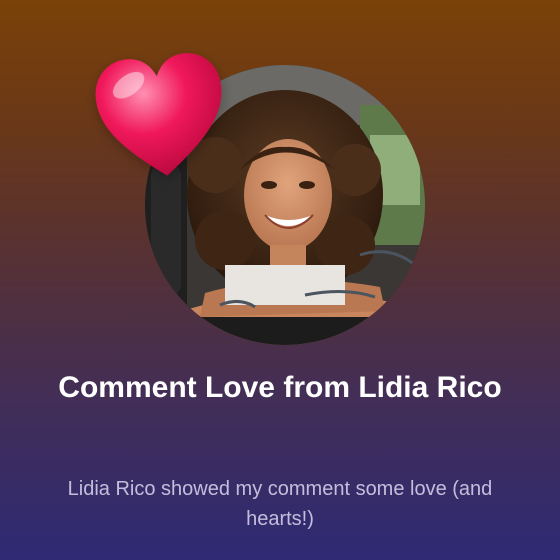  Describe the element at coordinates (280, 387) in the screenshot. I see `card-title: Comment Love from Lidia Rico` at that location.